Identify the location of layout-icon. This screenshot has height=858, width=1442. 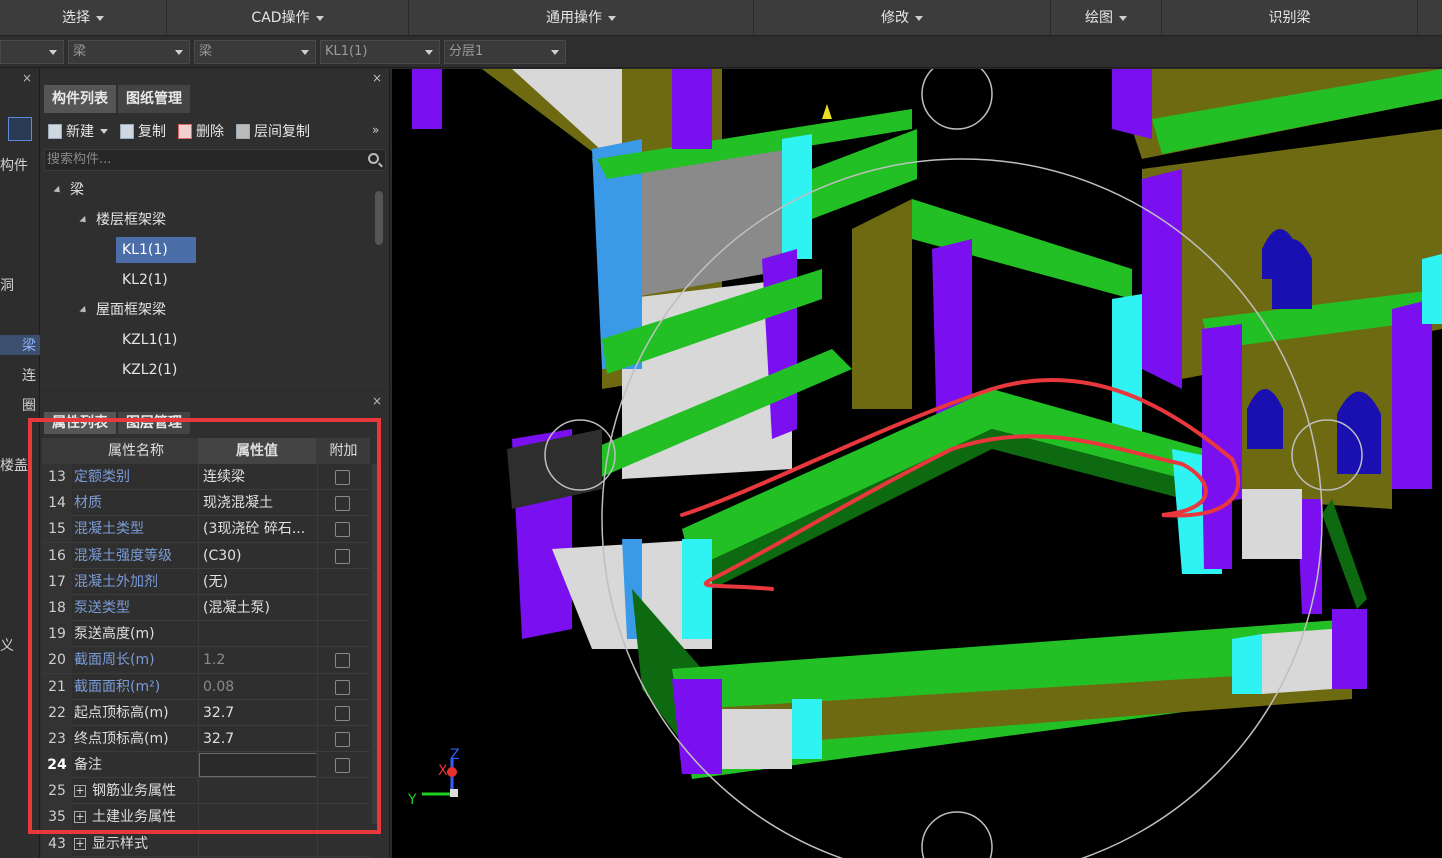
(20, 129).